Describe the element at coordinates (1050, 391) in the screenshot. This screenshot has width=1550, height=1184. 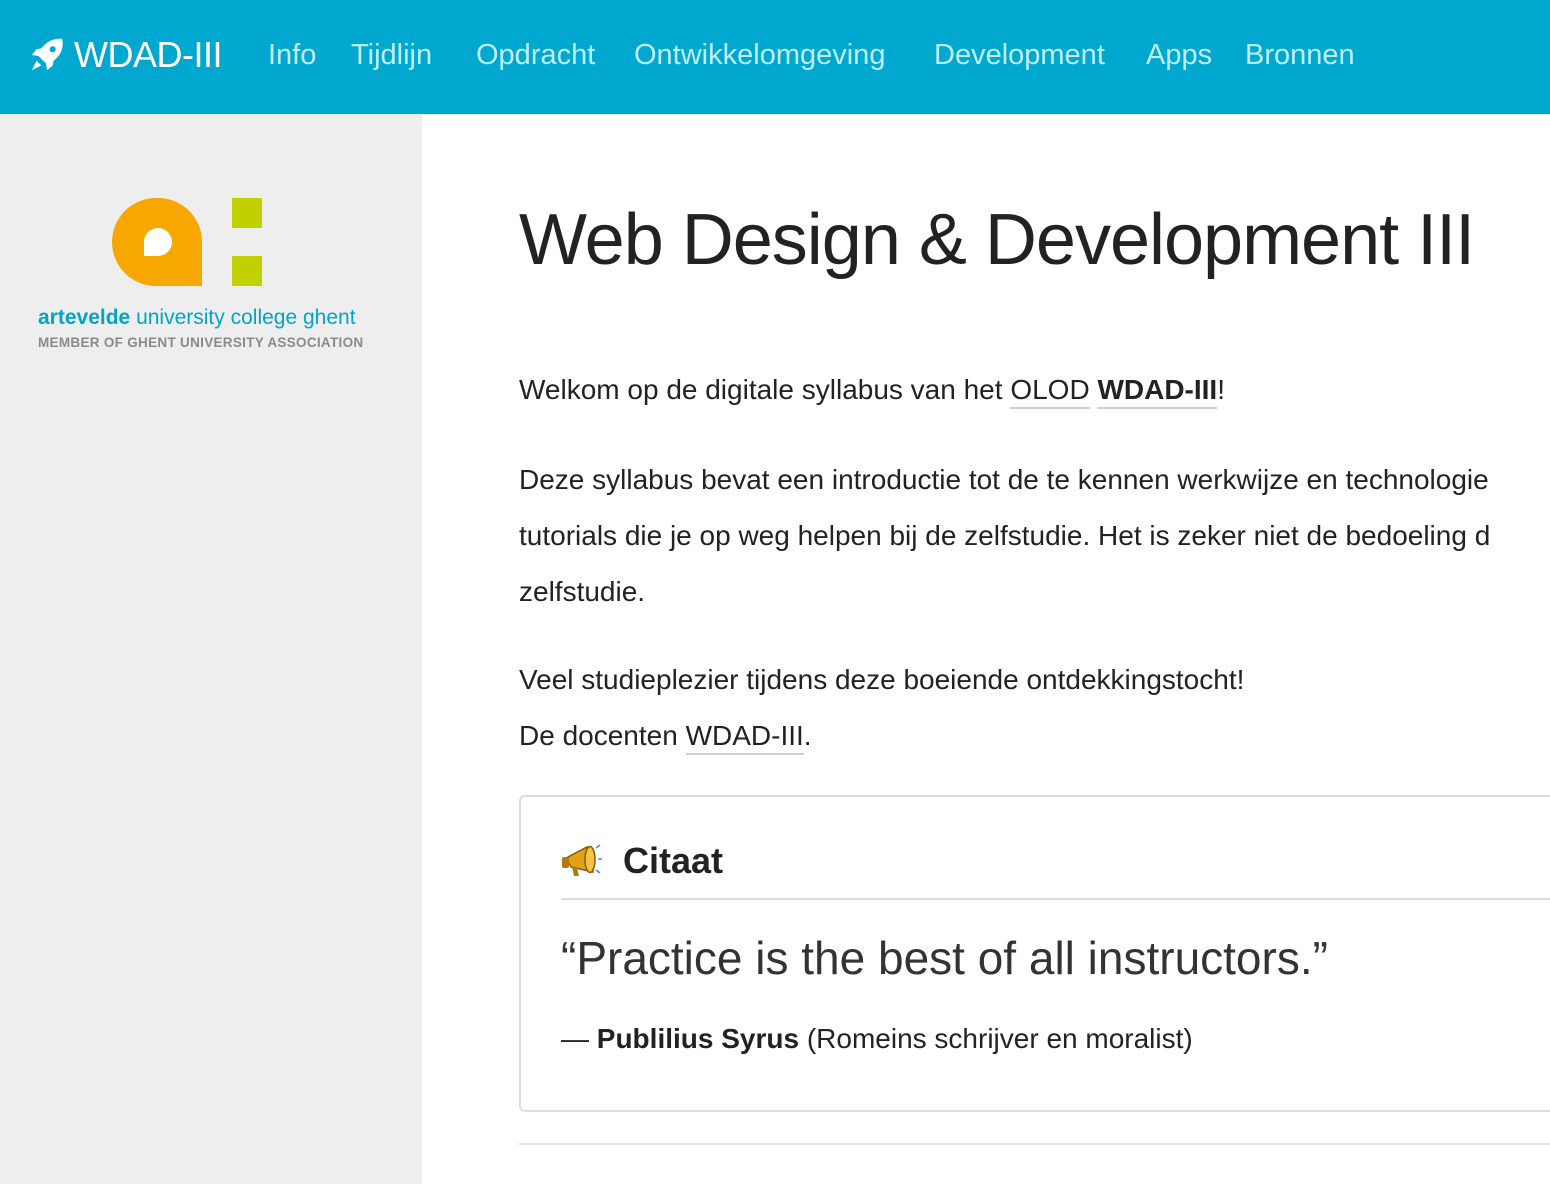
I see `olod-abbreviation: OLOD` at that location.